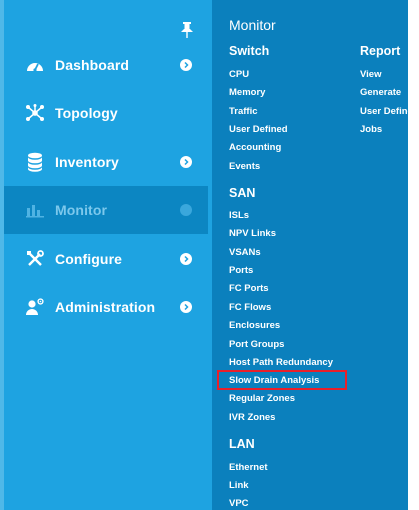 The width and height of the screenshot is (419, 510). What do you see at coordinates (281, 362) in the screenshot?
I see `link-host-path-redundancy: Host Path Redundancy` at bounding box center [281, 362].